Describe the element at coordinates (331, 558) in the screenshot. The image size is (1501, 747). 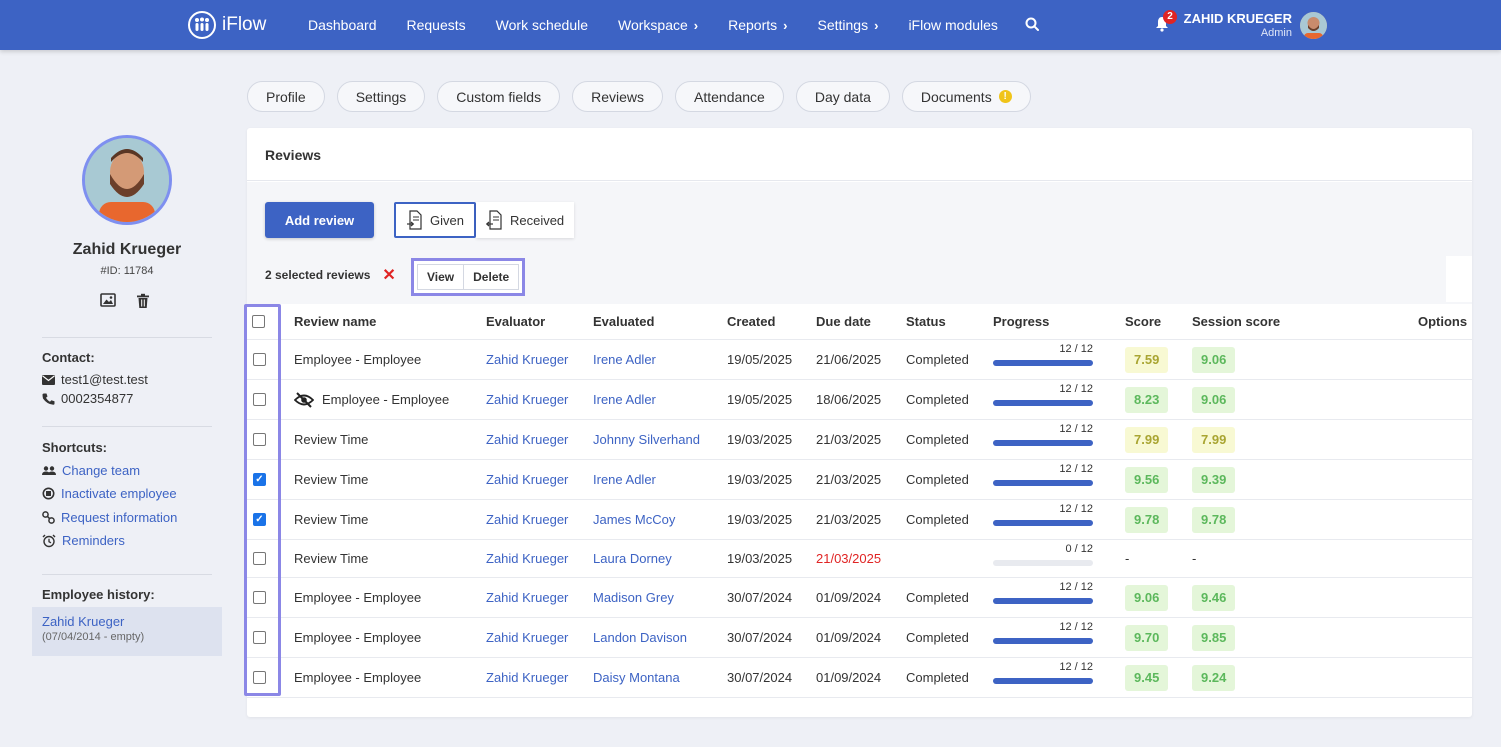
I see `review-name-cell: Review Time` at that location.